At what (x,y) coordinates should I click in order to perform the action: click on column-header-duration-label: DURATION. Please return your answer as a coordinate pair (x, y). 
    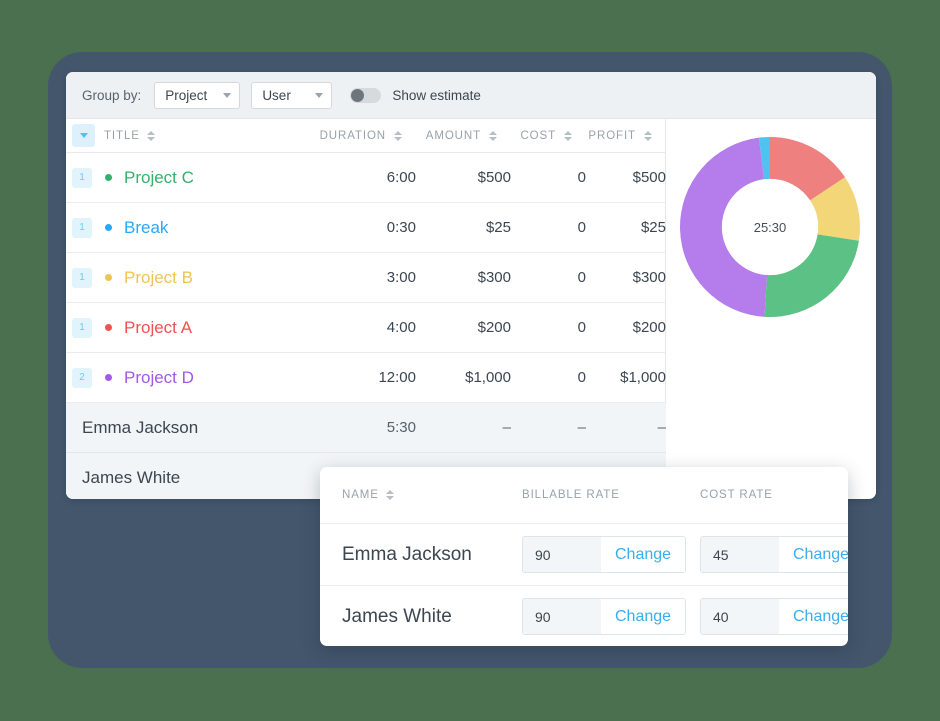
    Looking at the image, I should click on (352, 135).